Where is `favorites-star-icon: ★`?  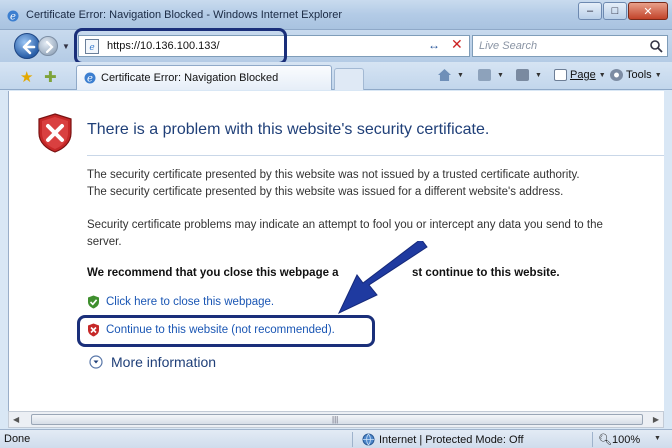
favorites-star-icon: ★ is located at coordinates (26, 77).